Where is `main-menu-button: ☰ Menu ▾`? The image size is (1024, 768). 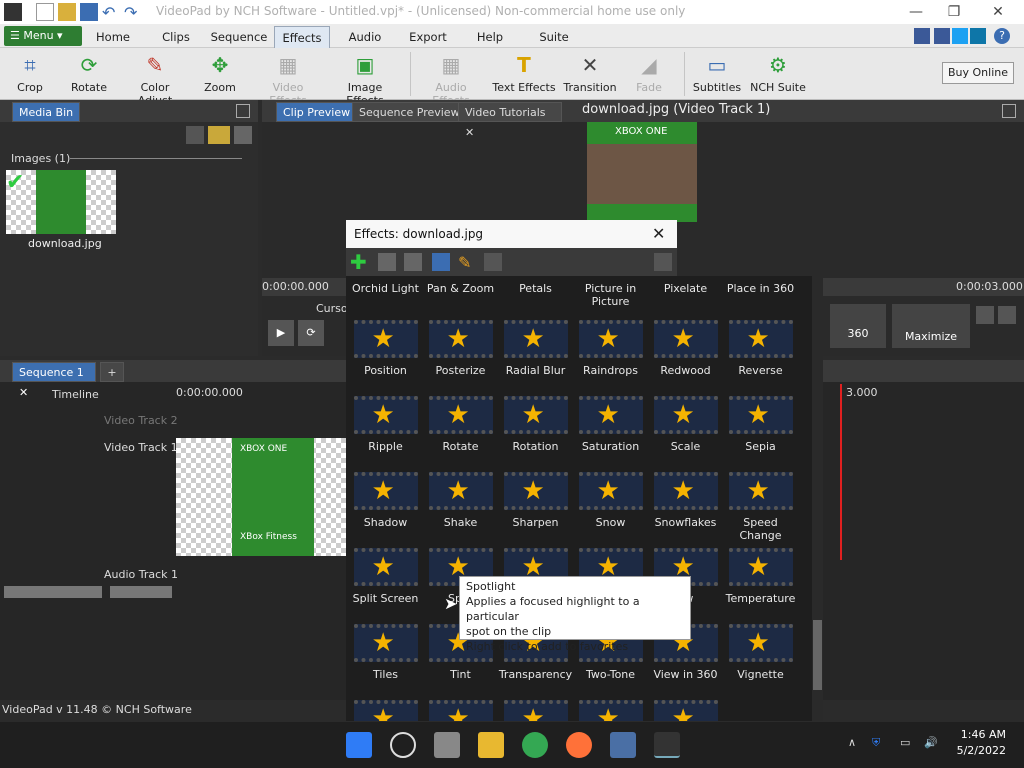
main-menu-button: ☰ Menu ▾ is located at coordinates (43, 36).